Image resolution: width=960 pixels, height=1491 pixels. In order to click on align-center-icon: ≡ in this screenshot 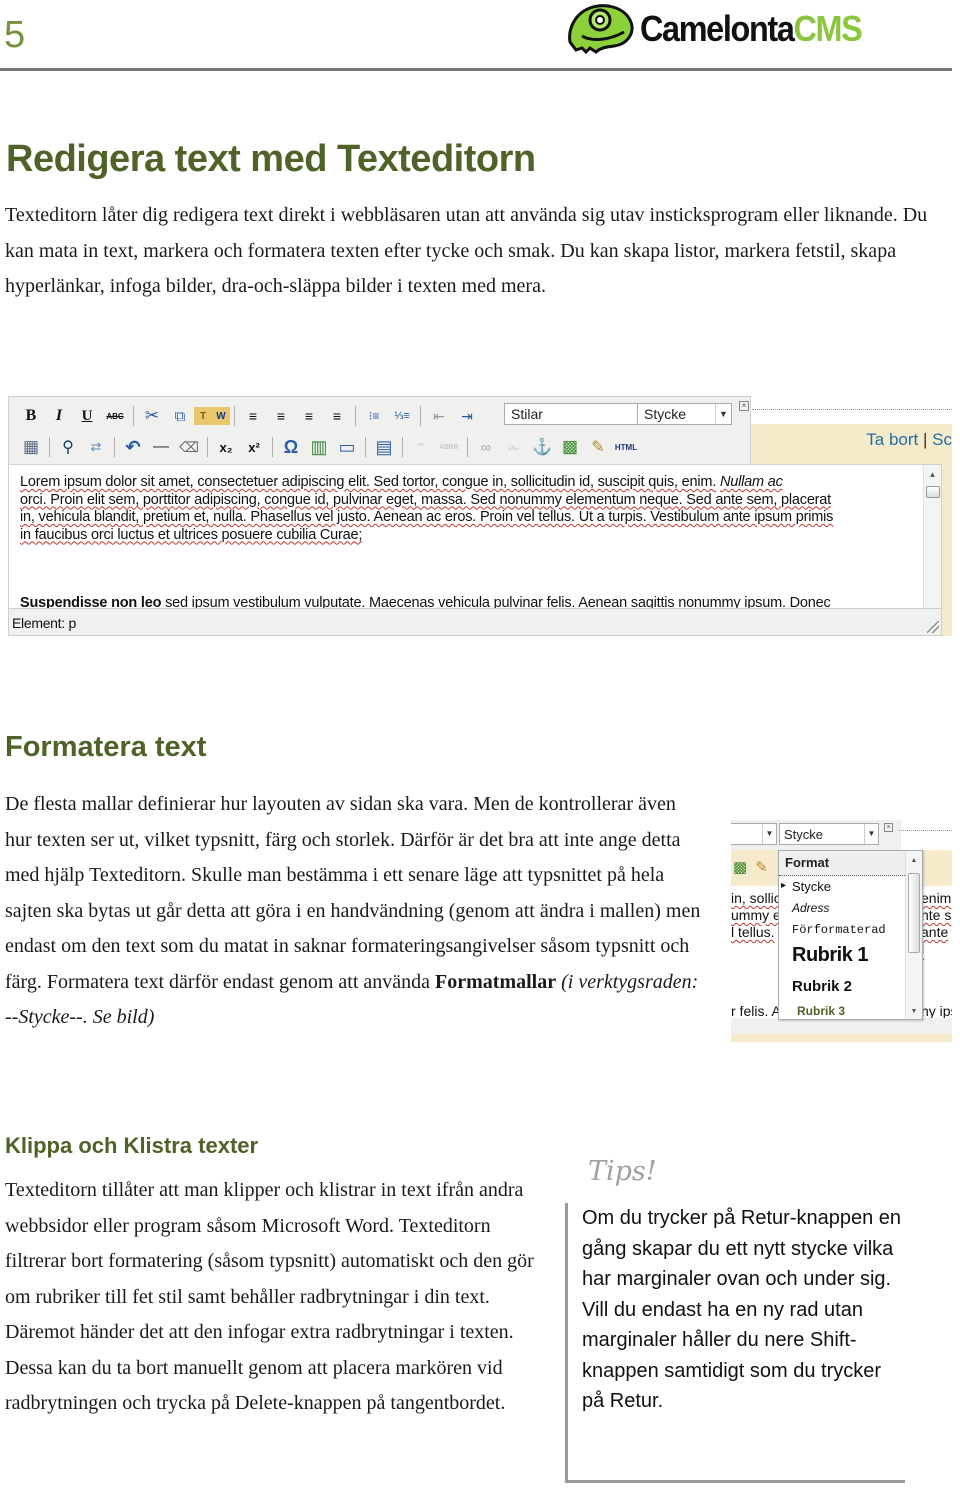, I will do `click(281, 416)`.